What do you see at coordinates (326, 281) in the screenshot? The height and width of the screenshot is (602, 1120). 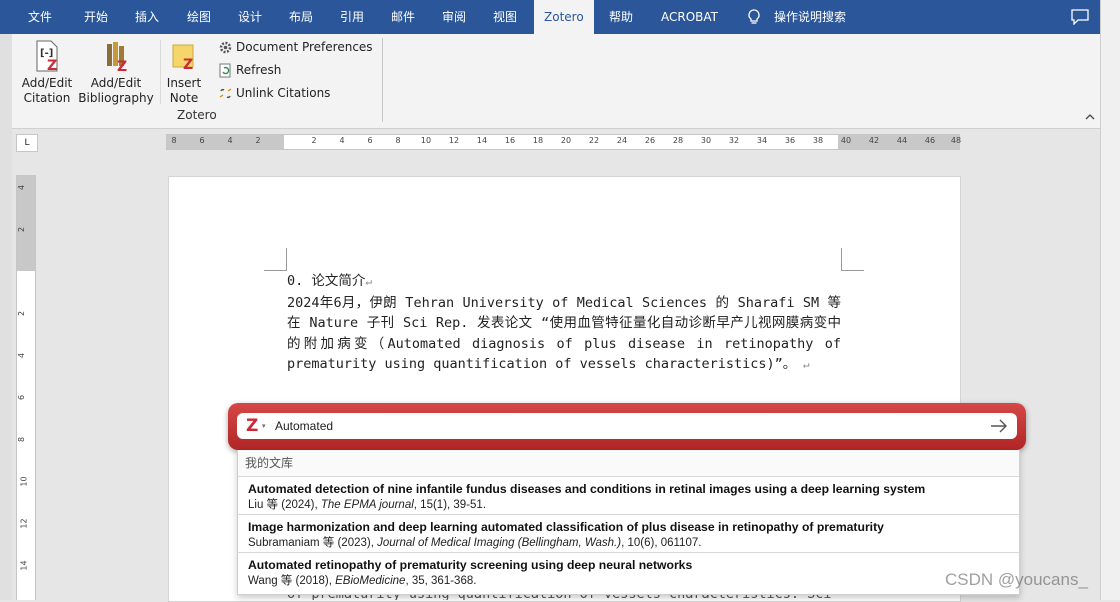 I see `section-heading: 0. 论文简介` at bounding box center [326, 281].